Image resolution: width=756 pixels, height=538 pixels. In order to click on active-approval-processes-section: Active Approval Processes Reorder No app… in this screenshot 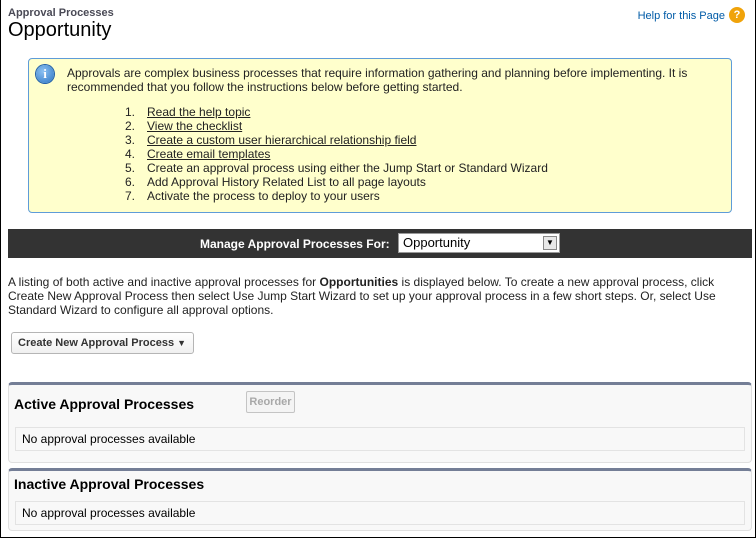, I will do `click(380, 422)`.